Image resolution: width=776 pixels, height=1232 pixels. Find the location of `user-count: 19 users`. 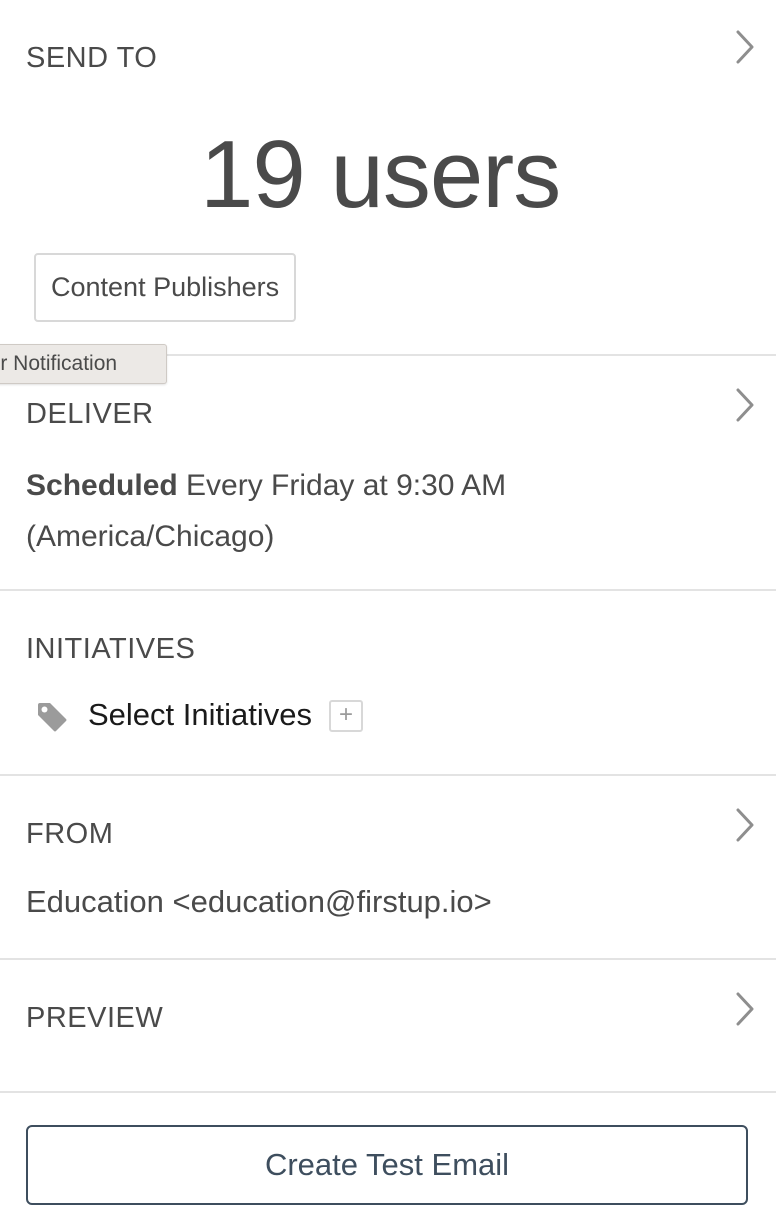

user-count: 19 users is located at coordinates (380, 174).